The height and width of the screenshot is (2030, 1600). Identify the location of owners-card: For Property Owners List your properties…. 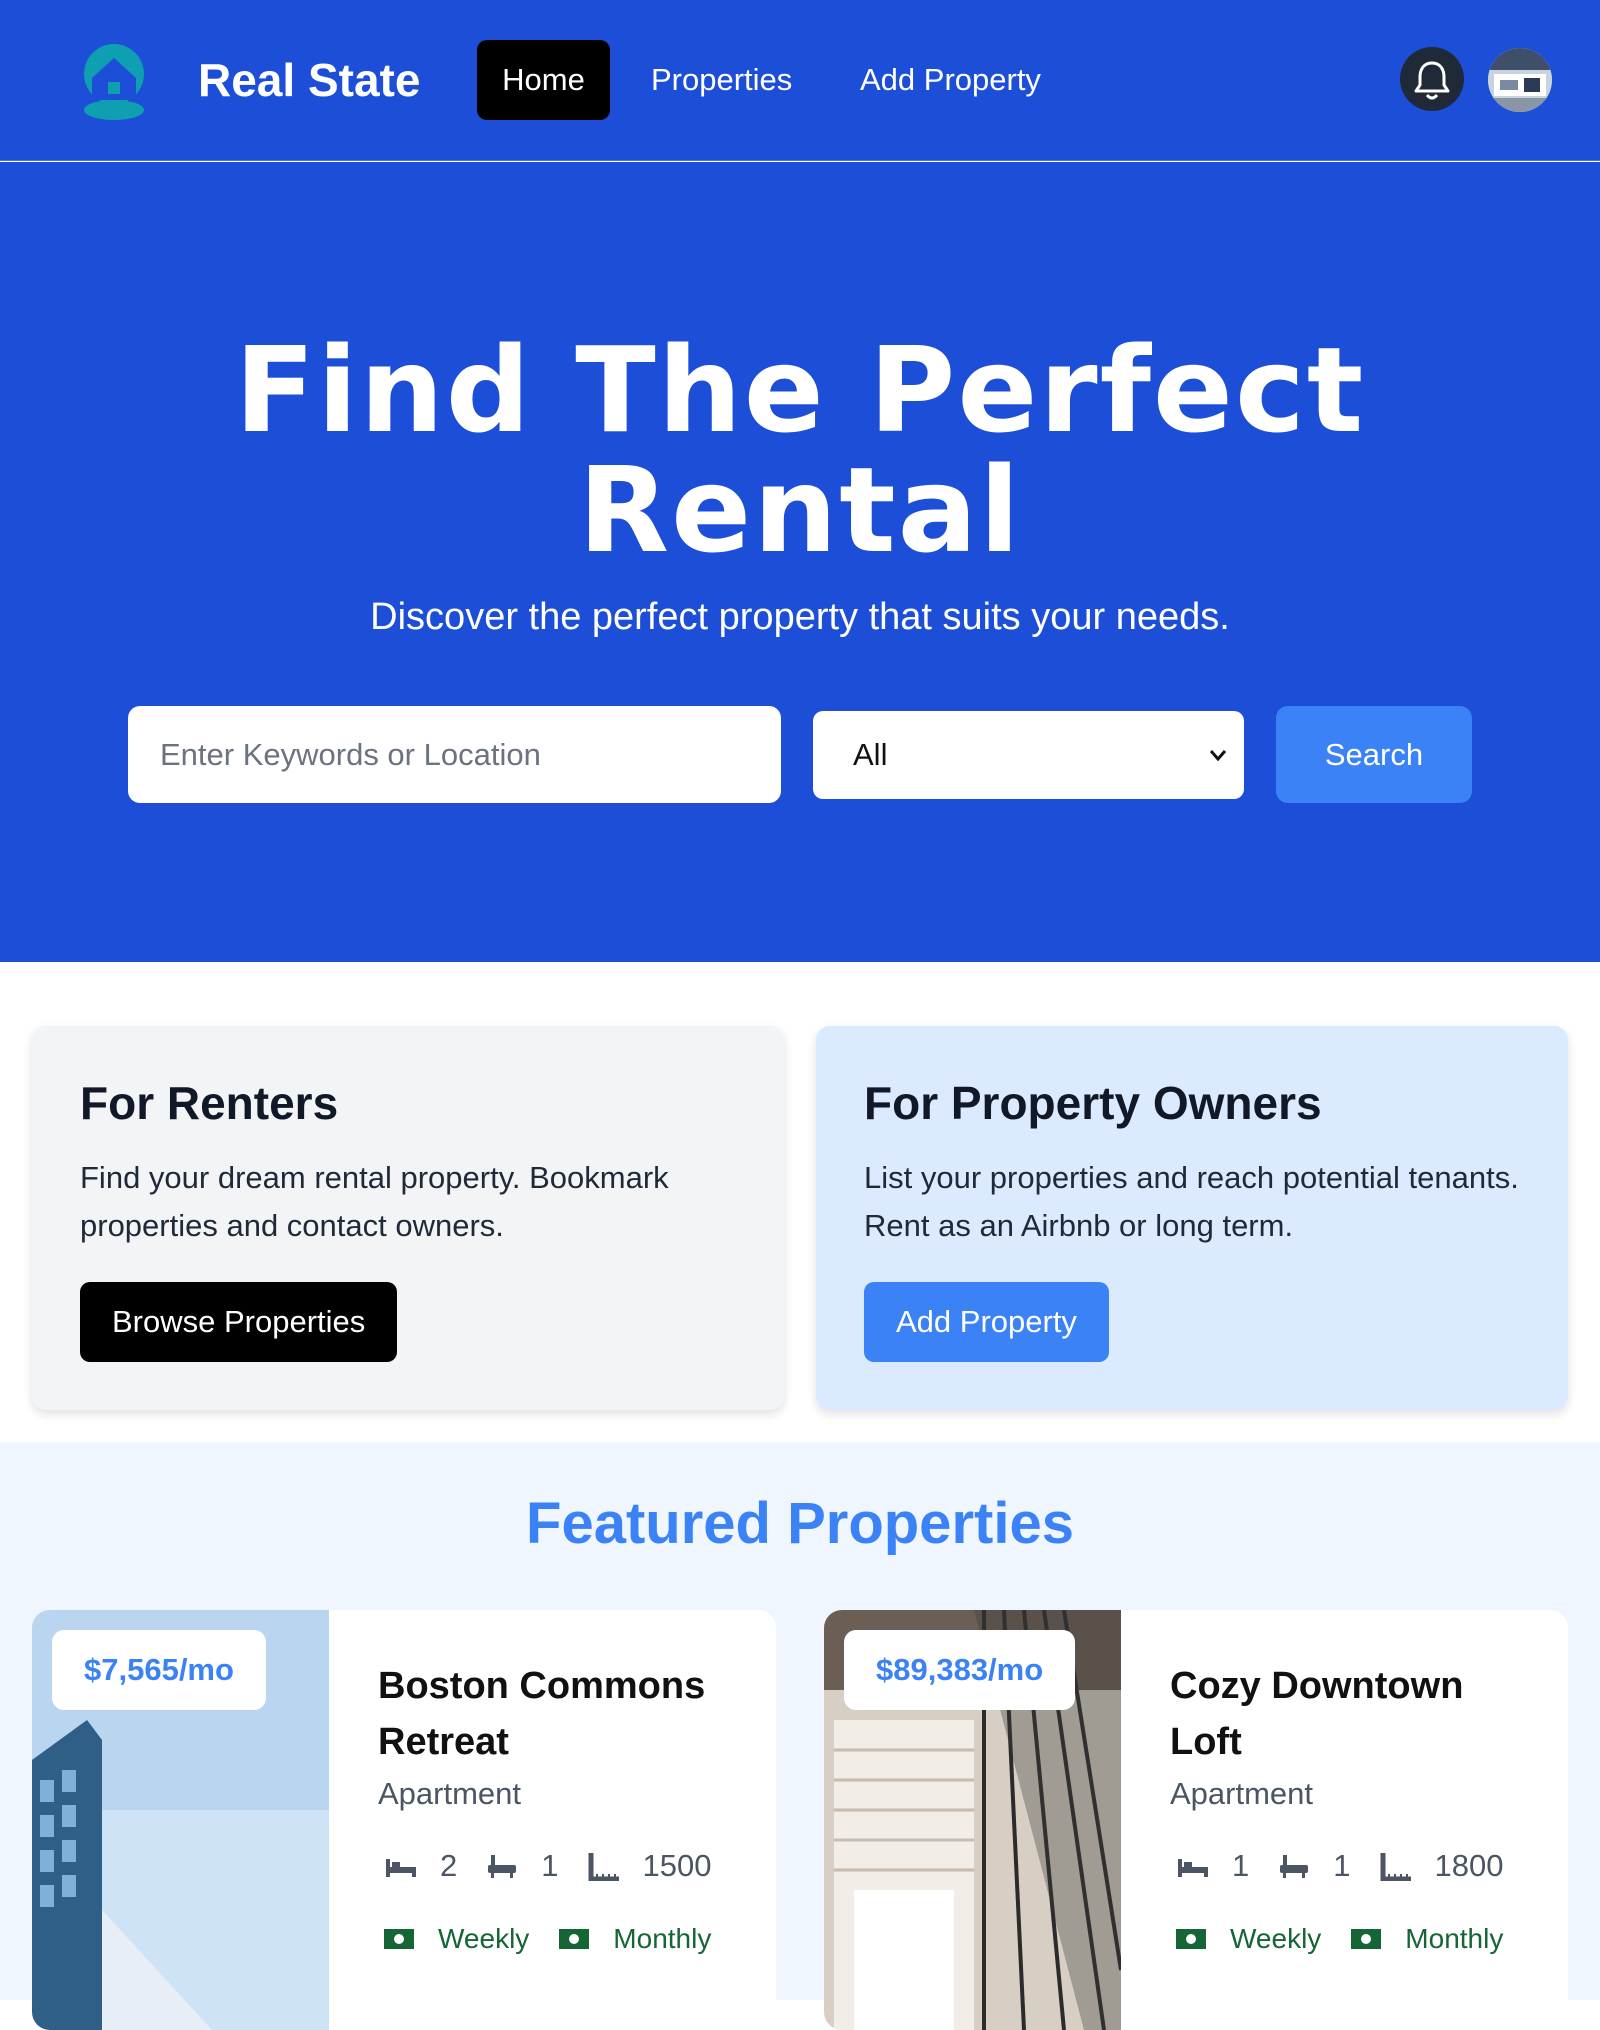
(1192, 1218).